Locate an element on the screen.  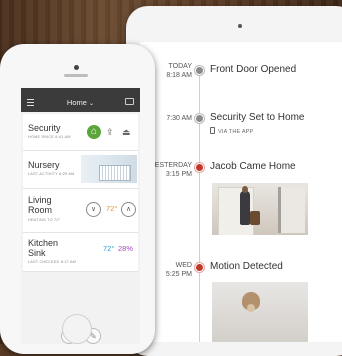
card-subtitle: HEATING TO 72° is located at coordinates (44, 220).